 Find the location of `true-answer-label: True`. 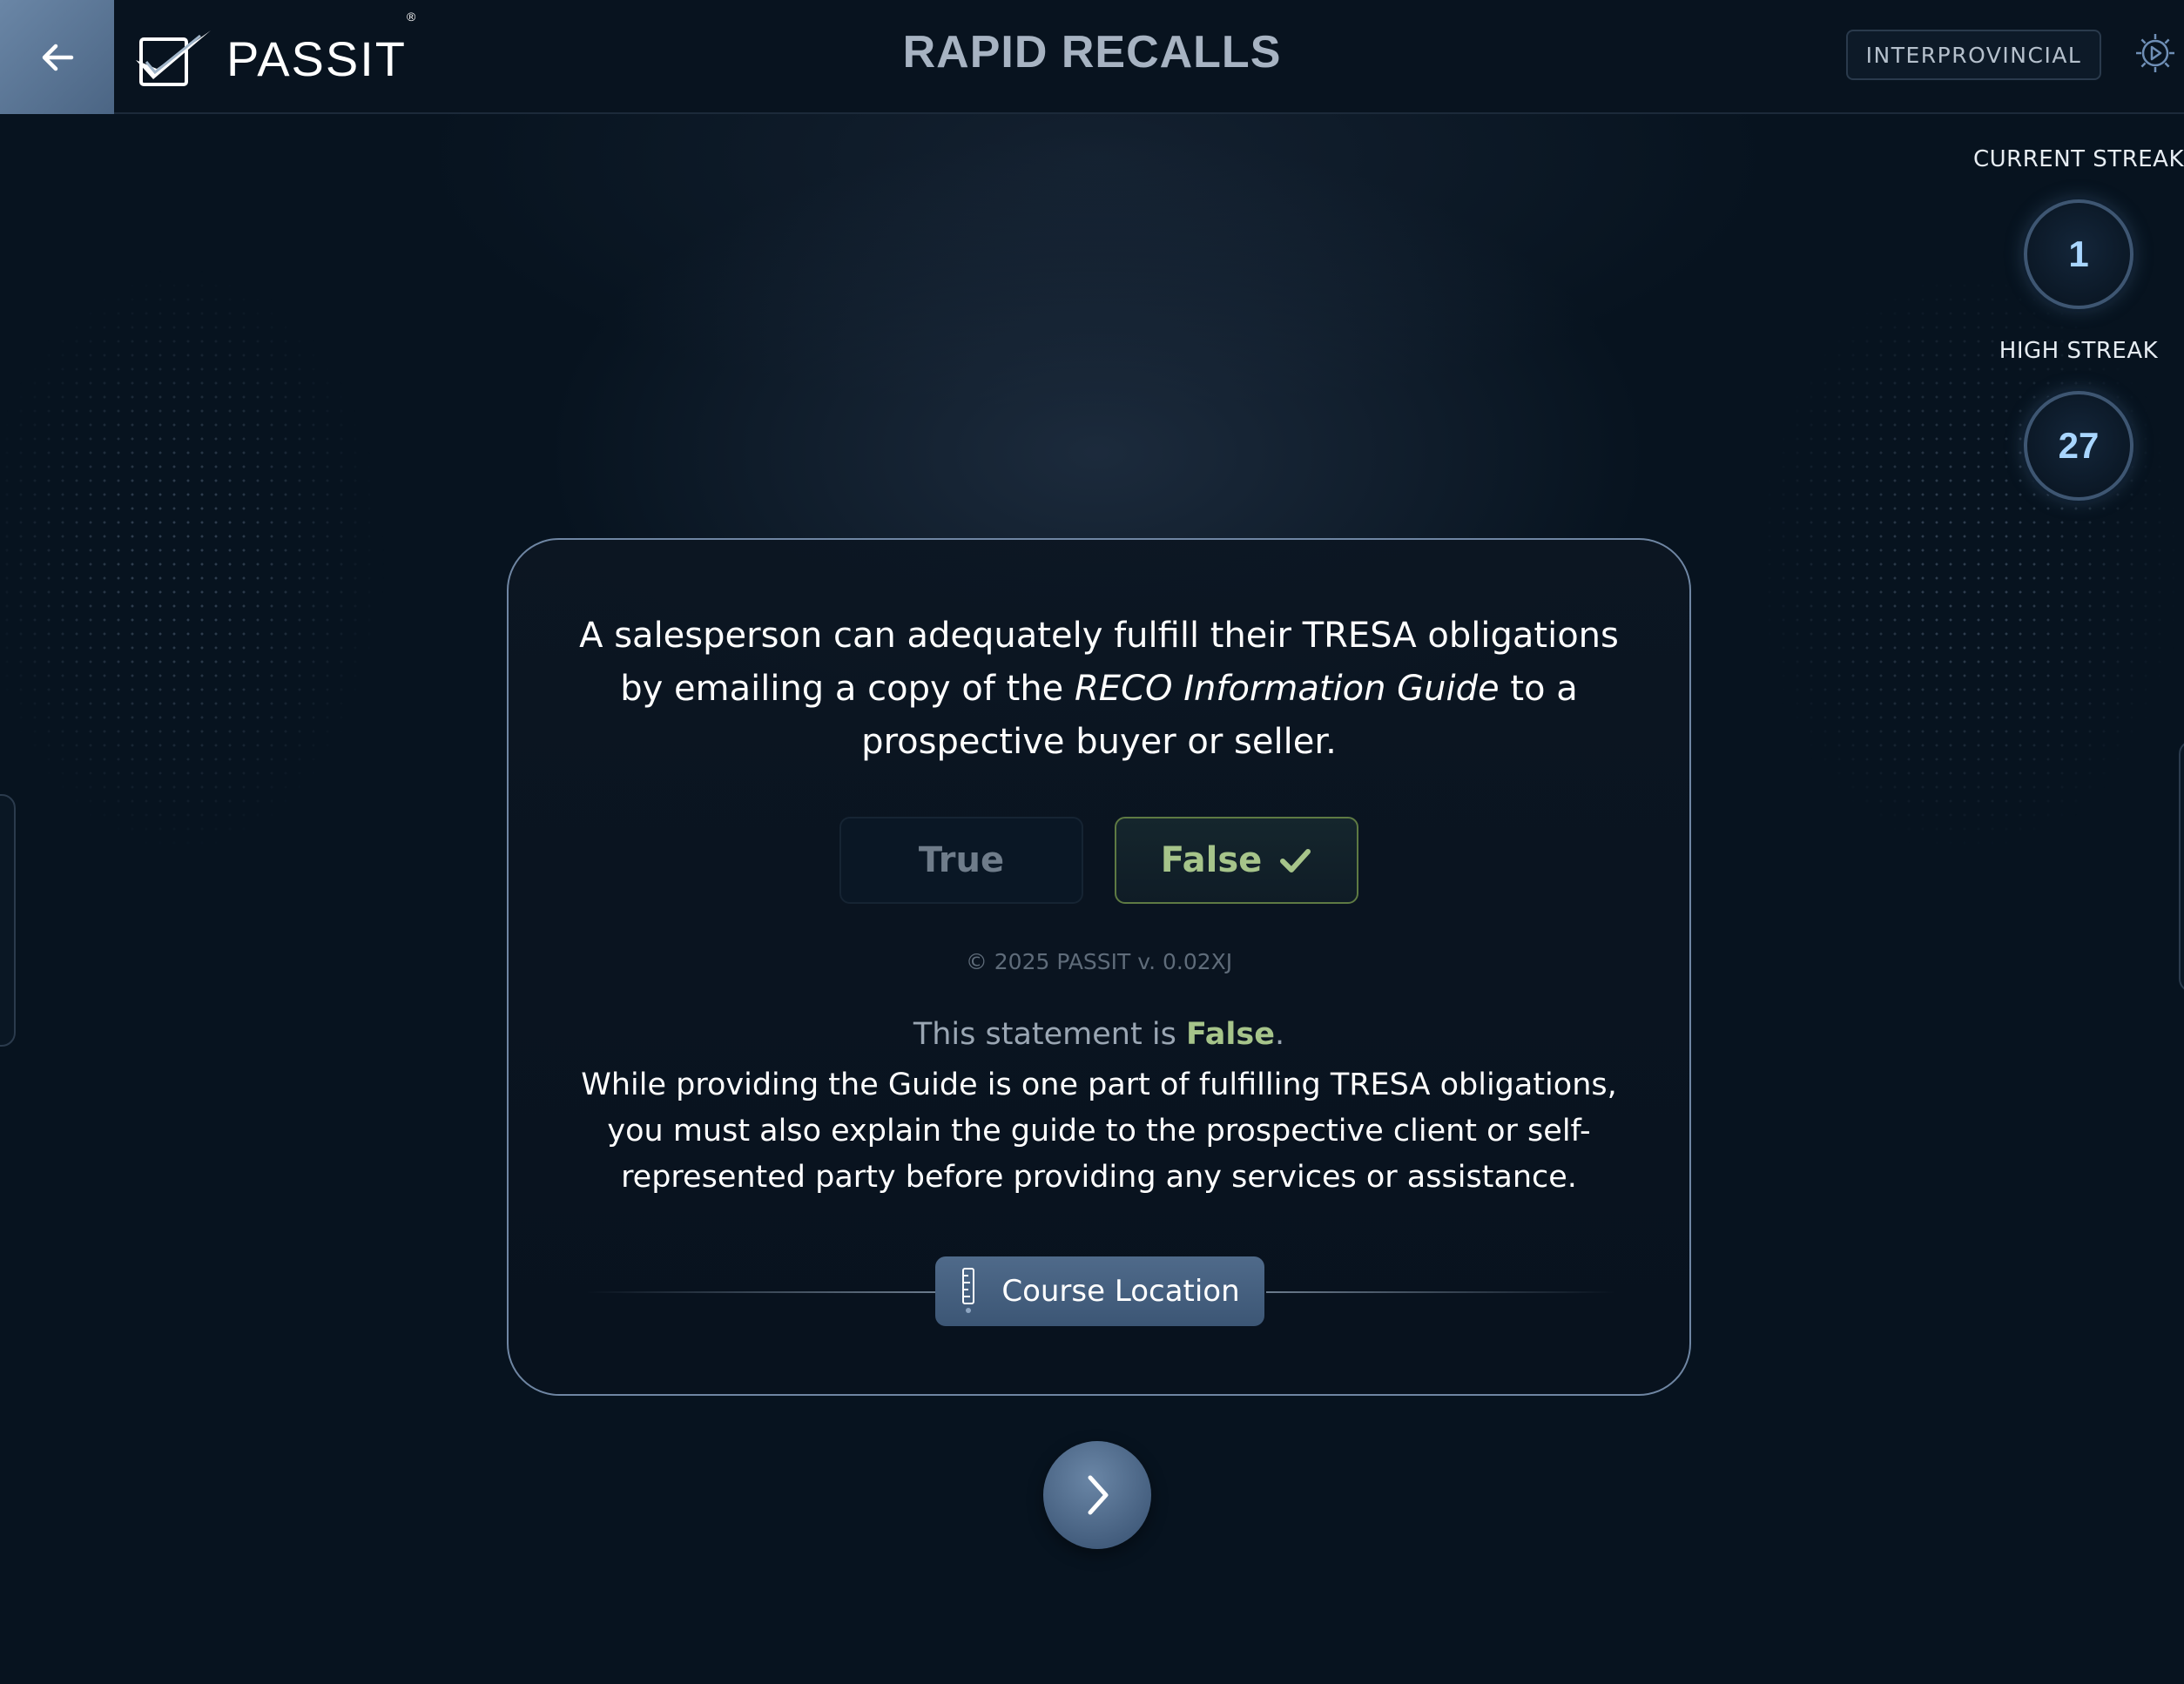

true-answer-label: True is located at coordinates (961, 860).